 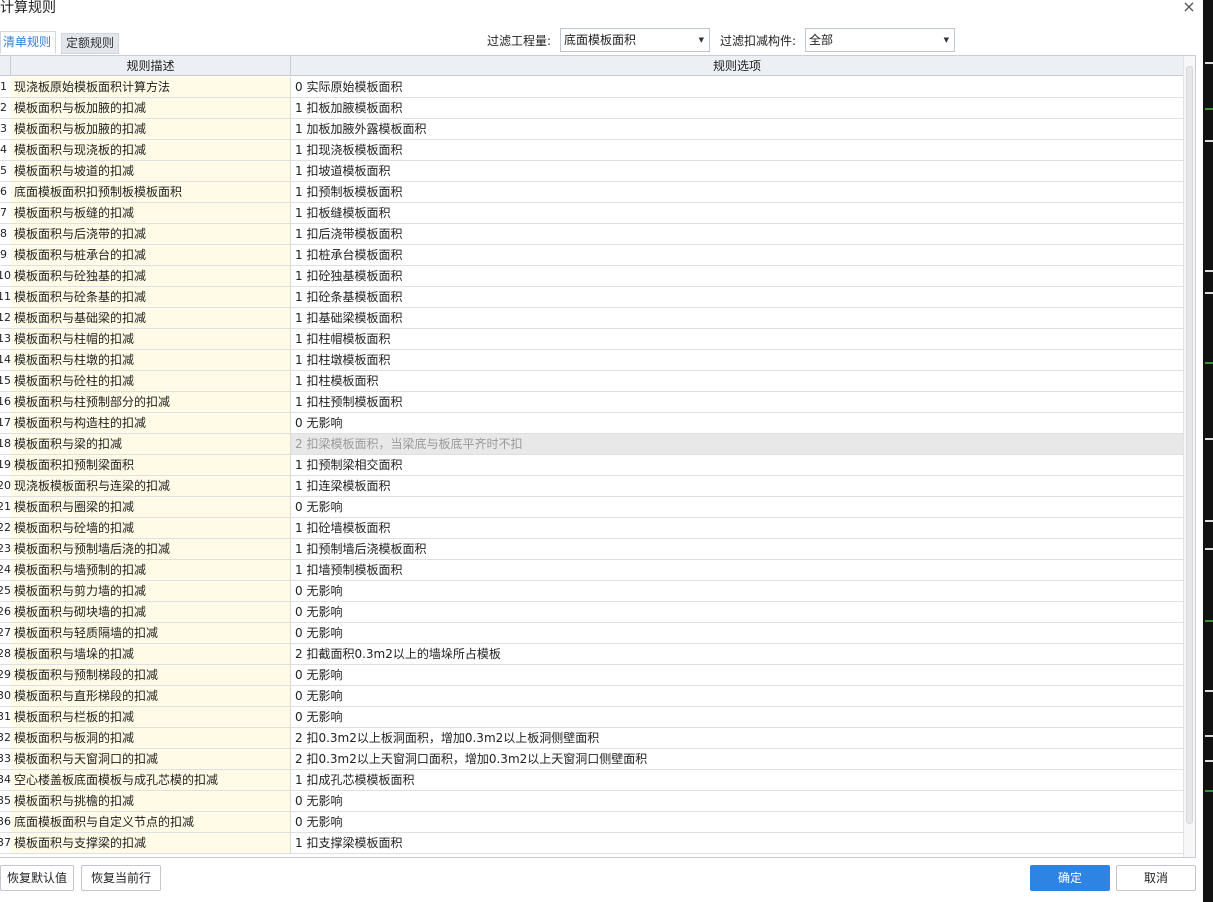 I want to click on rule-option-cell: 1 扣支撑梁模板面积, so click(x=737, y=843).